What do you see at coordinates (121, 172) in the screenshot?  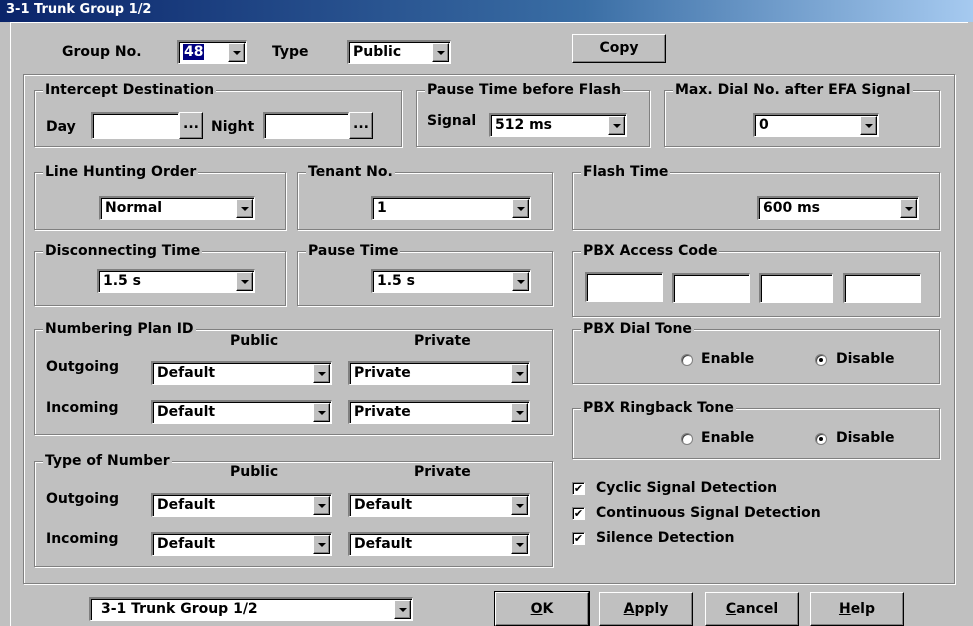 I see `line-hunting-legend: Line Hunting Order` at bounding box center [121, 172].